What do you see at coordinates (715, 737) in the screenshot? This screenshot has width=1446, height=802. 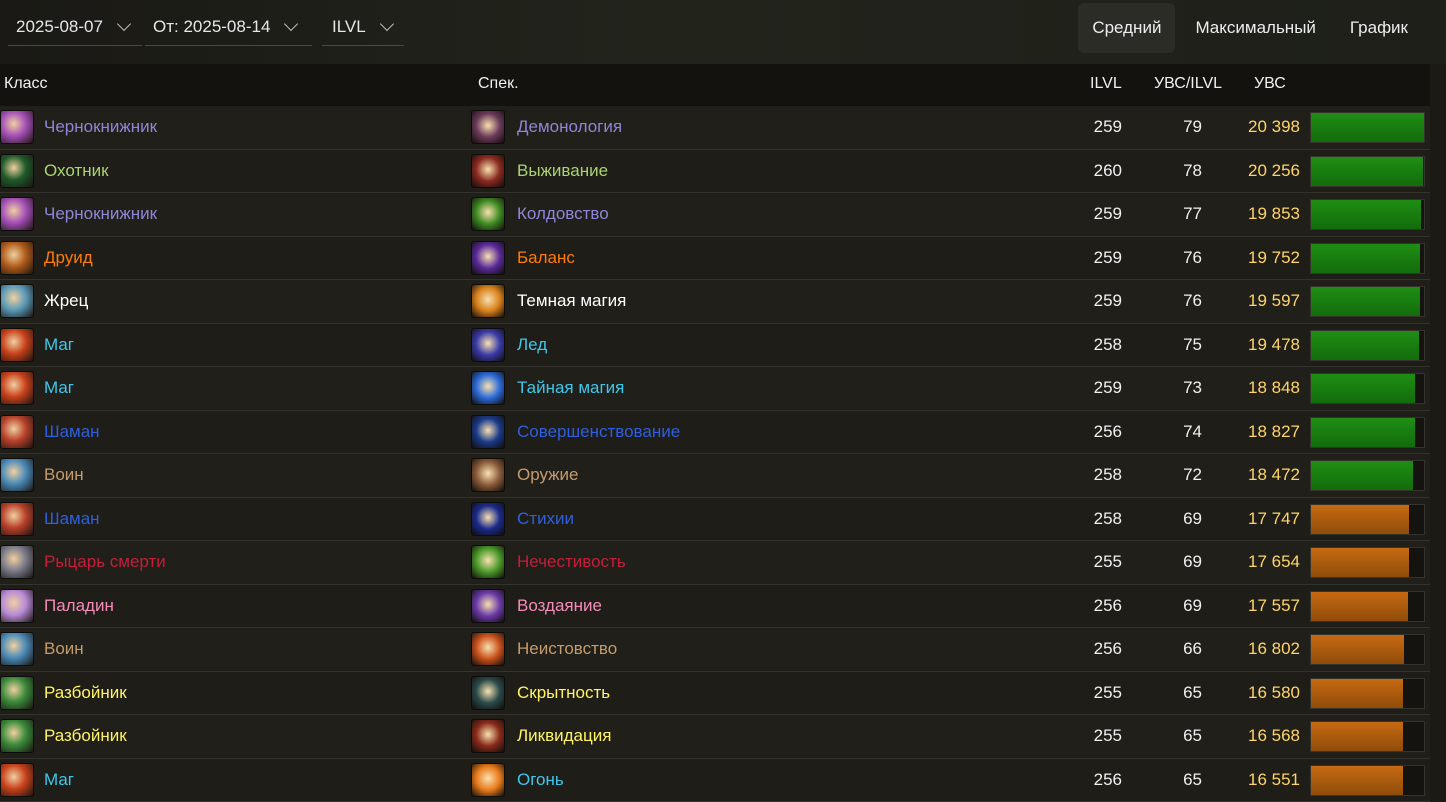 I see `table-row: РазбойникЛиквидация2556516 568` at bounding box center [715, 737].